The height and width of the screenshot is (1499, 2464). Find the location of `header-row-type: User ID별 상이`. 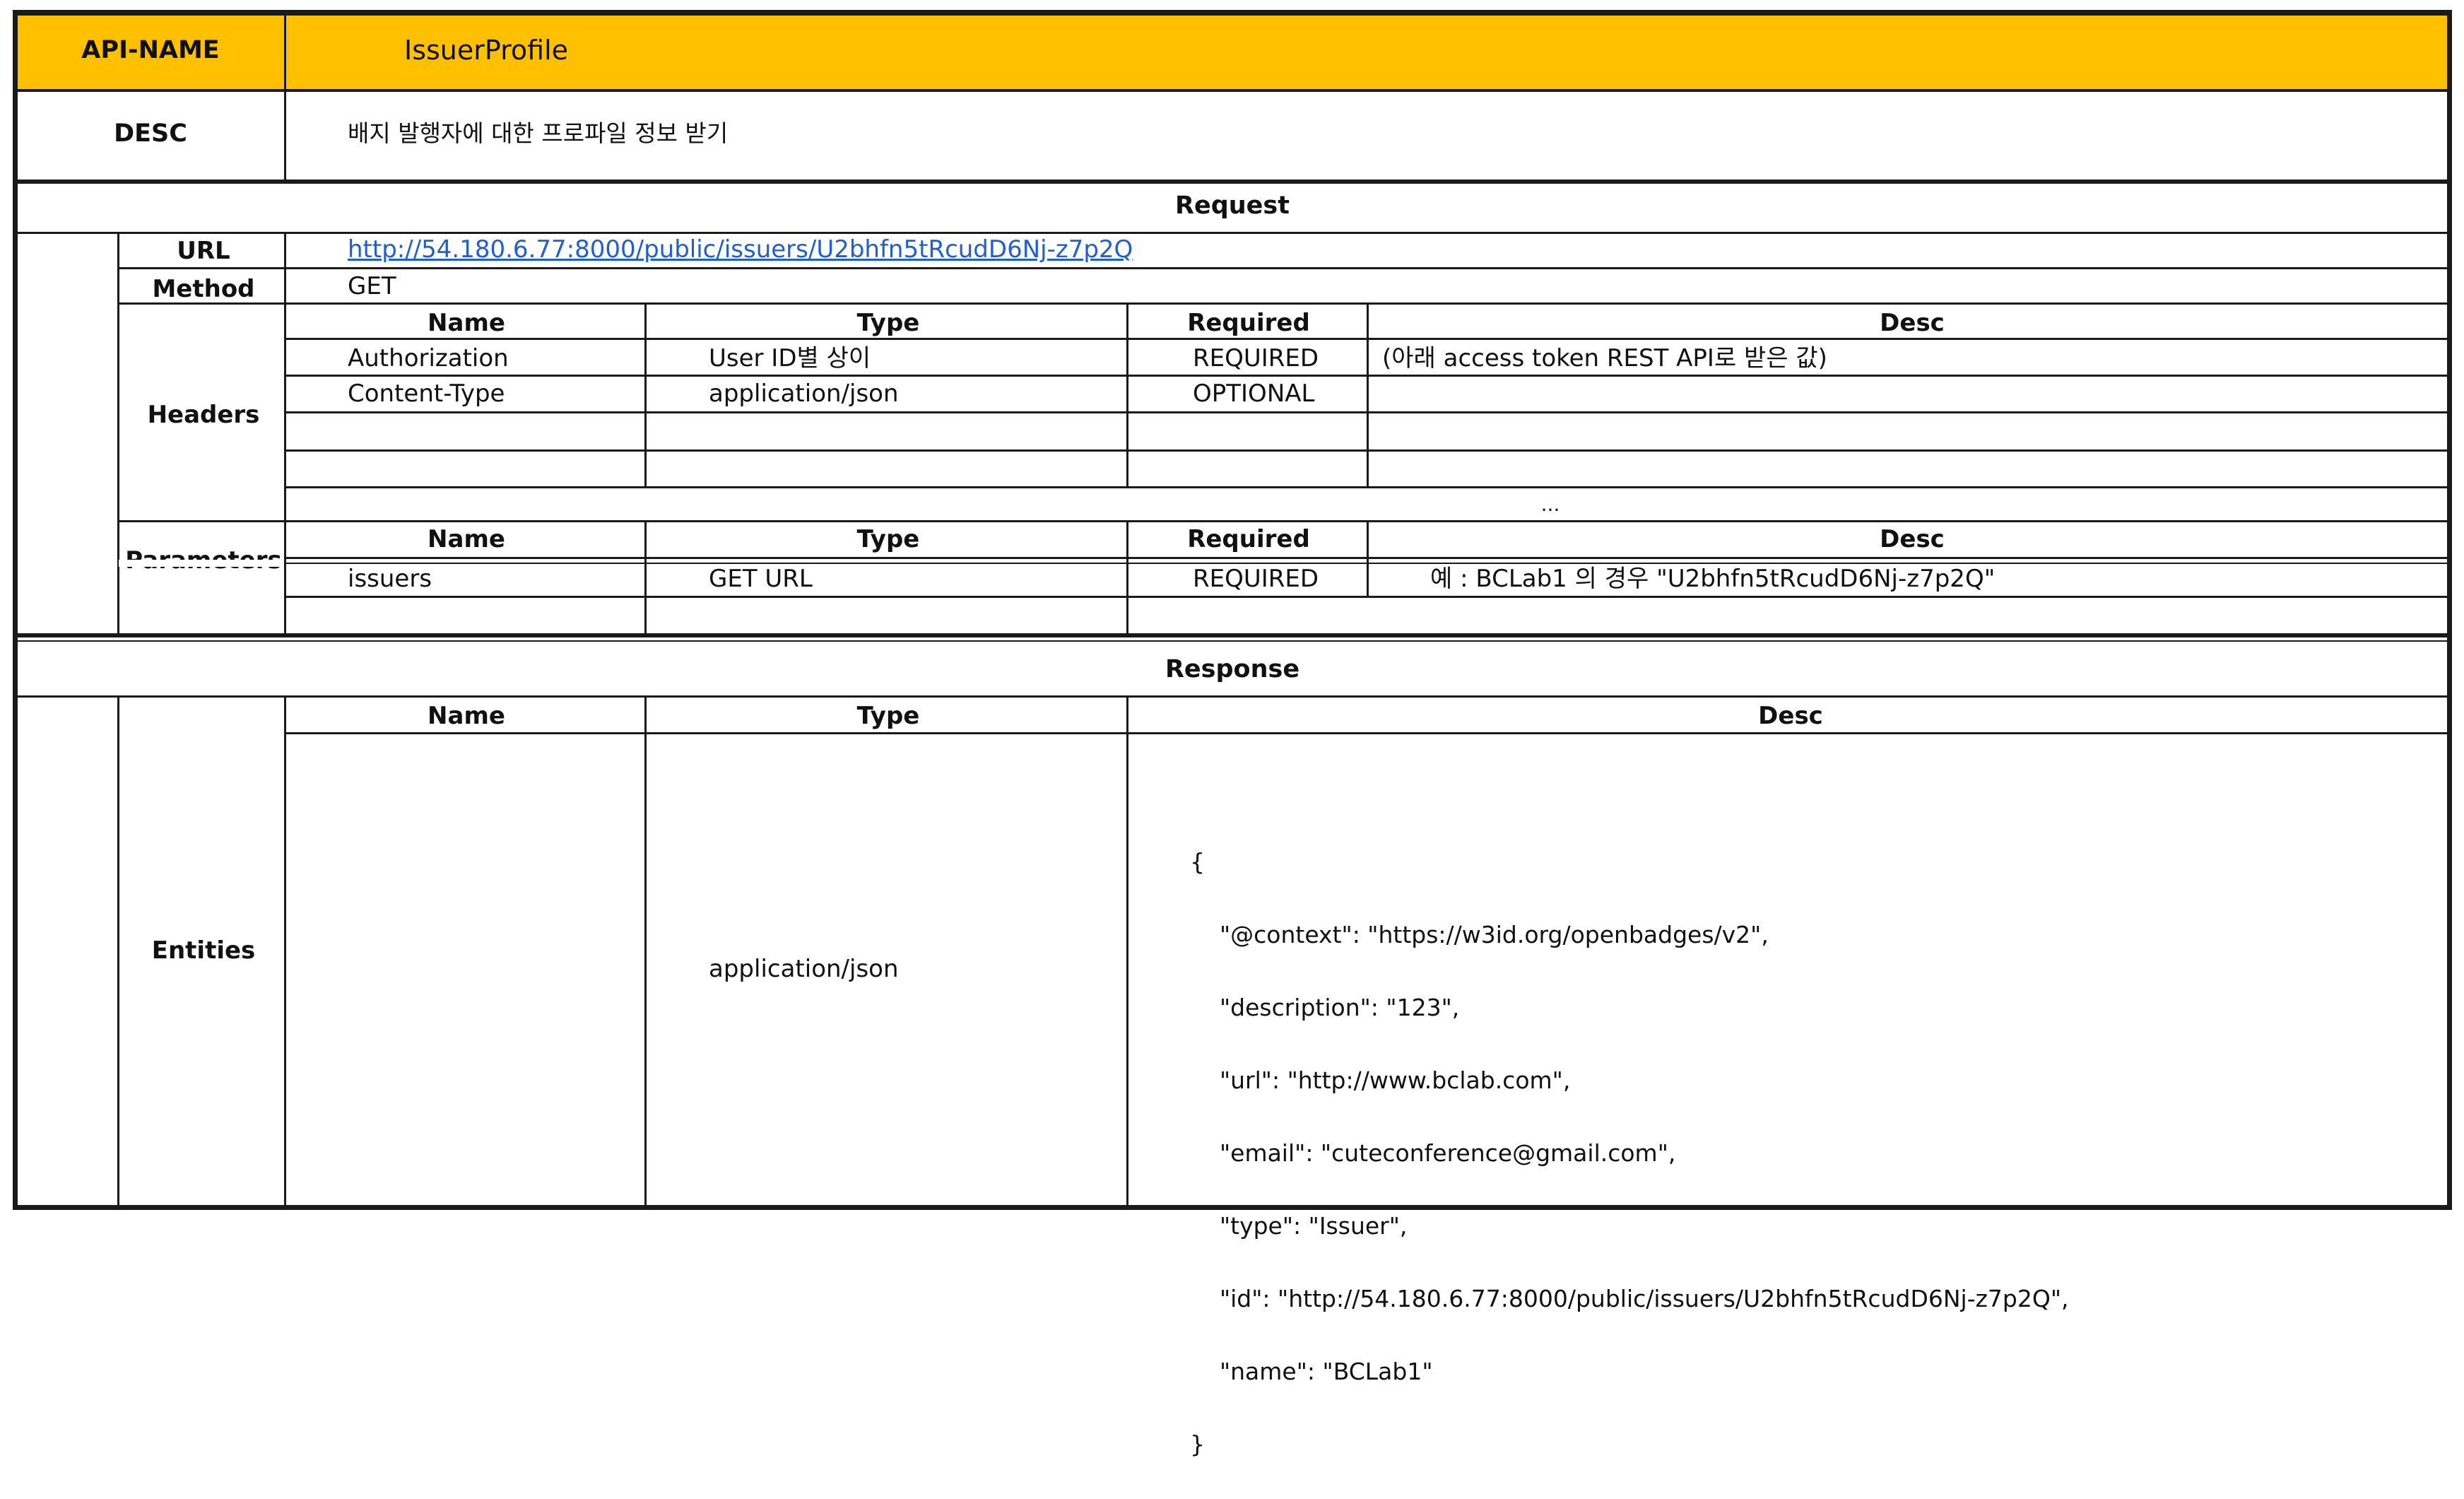

header-row-type: User ID별 상이 is located at coordinates (790, 358).